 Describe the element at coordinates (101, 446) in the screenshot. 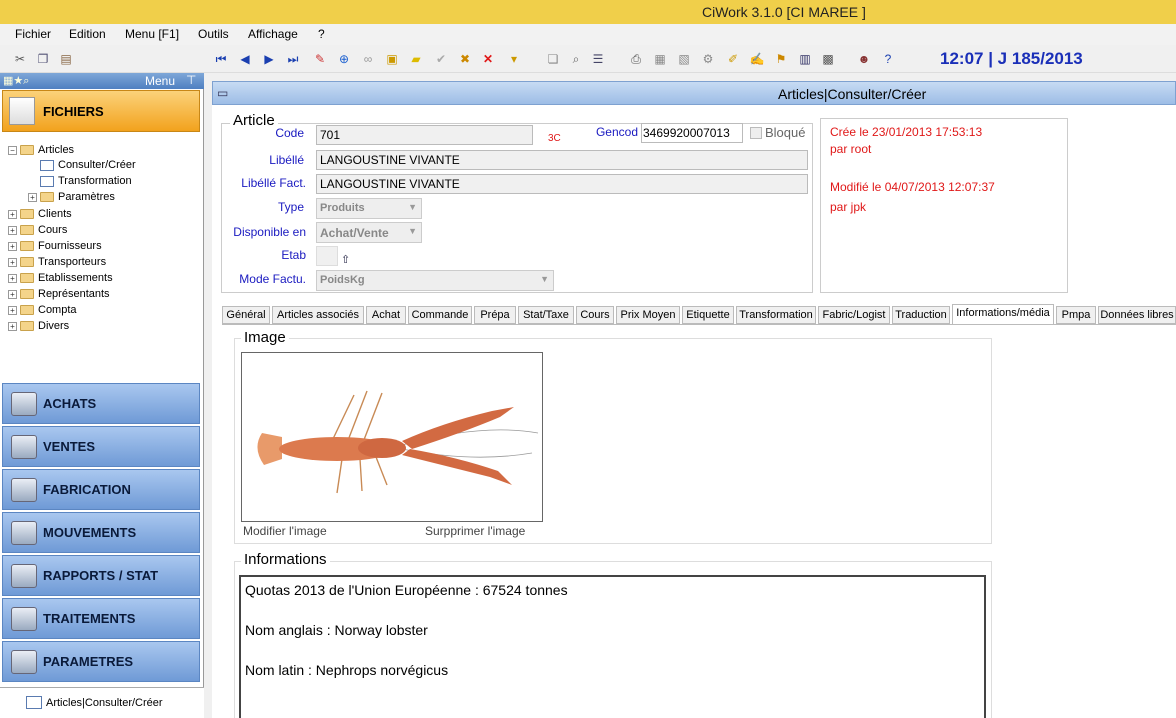

I see `nav-ventes: VENTES` at that location.